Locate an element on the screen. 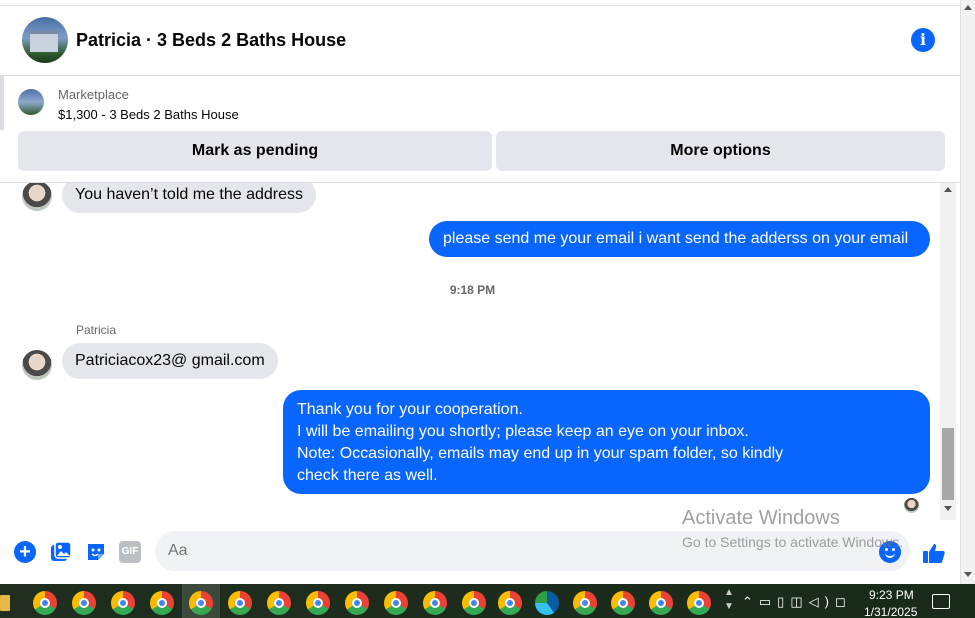 This screenshot has height=618, width=975. notification-icon is located at coordinates (941, 601).